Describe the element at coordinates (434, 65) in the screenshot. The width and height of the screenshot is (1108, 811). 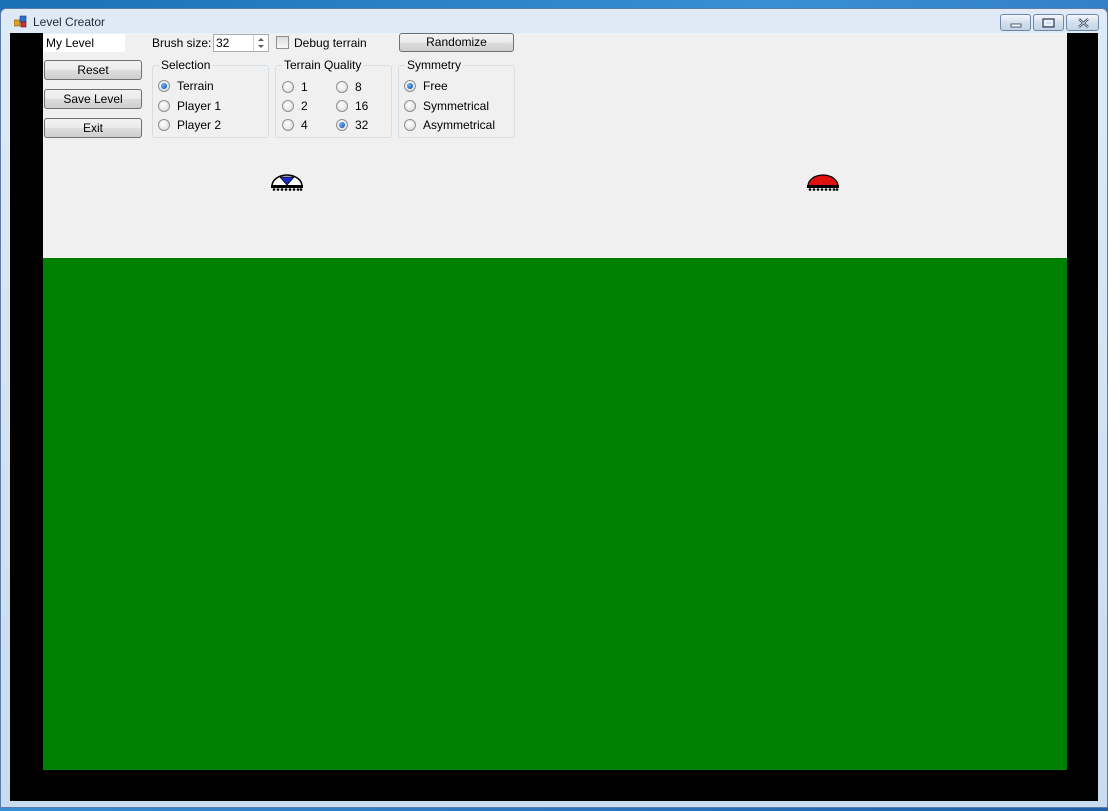
I see `symmetry-title: Symmetry` at that location.